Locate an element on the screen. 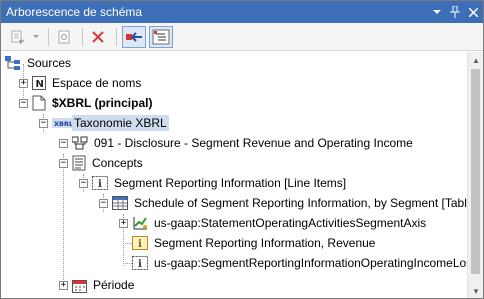  pin-icon is located at coordinates (455, 12).